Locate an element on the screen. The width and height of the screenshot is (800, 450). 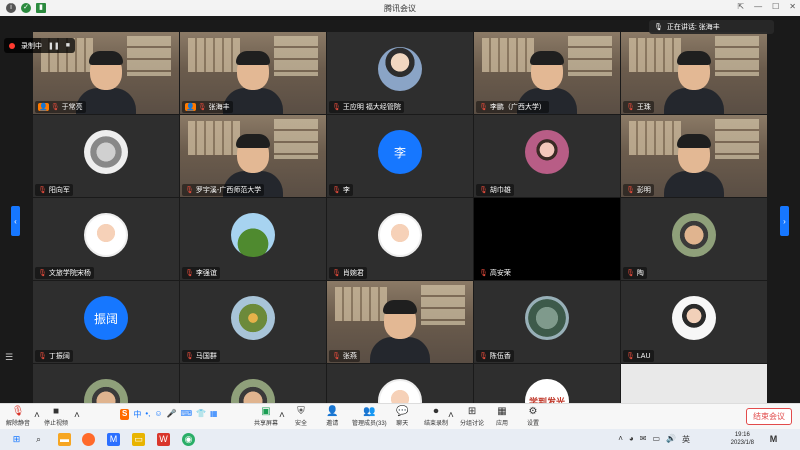
participant-tile: 🎙 胡巾雄 is located at coordinates (547, 156).